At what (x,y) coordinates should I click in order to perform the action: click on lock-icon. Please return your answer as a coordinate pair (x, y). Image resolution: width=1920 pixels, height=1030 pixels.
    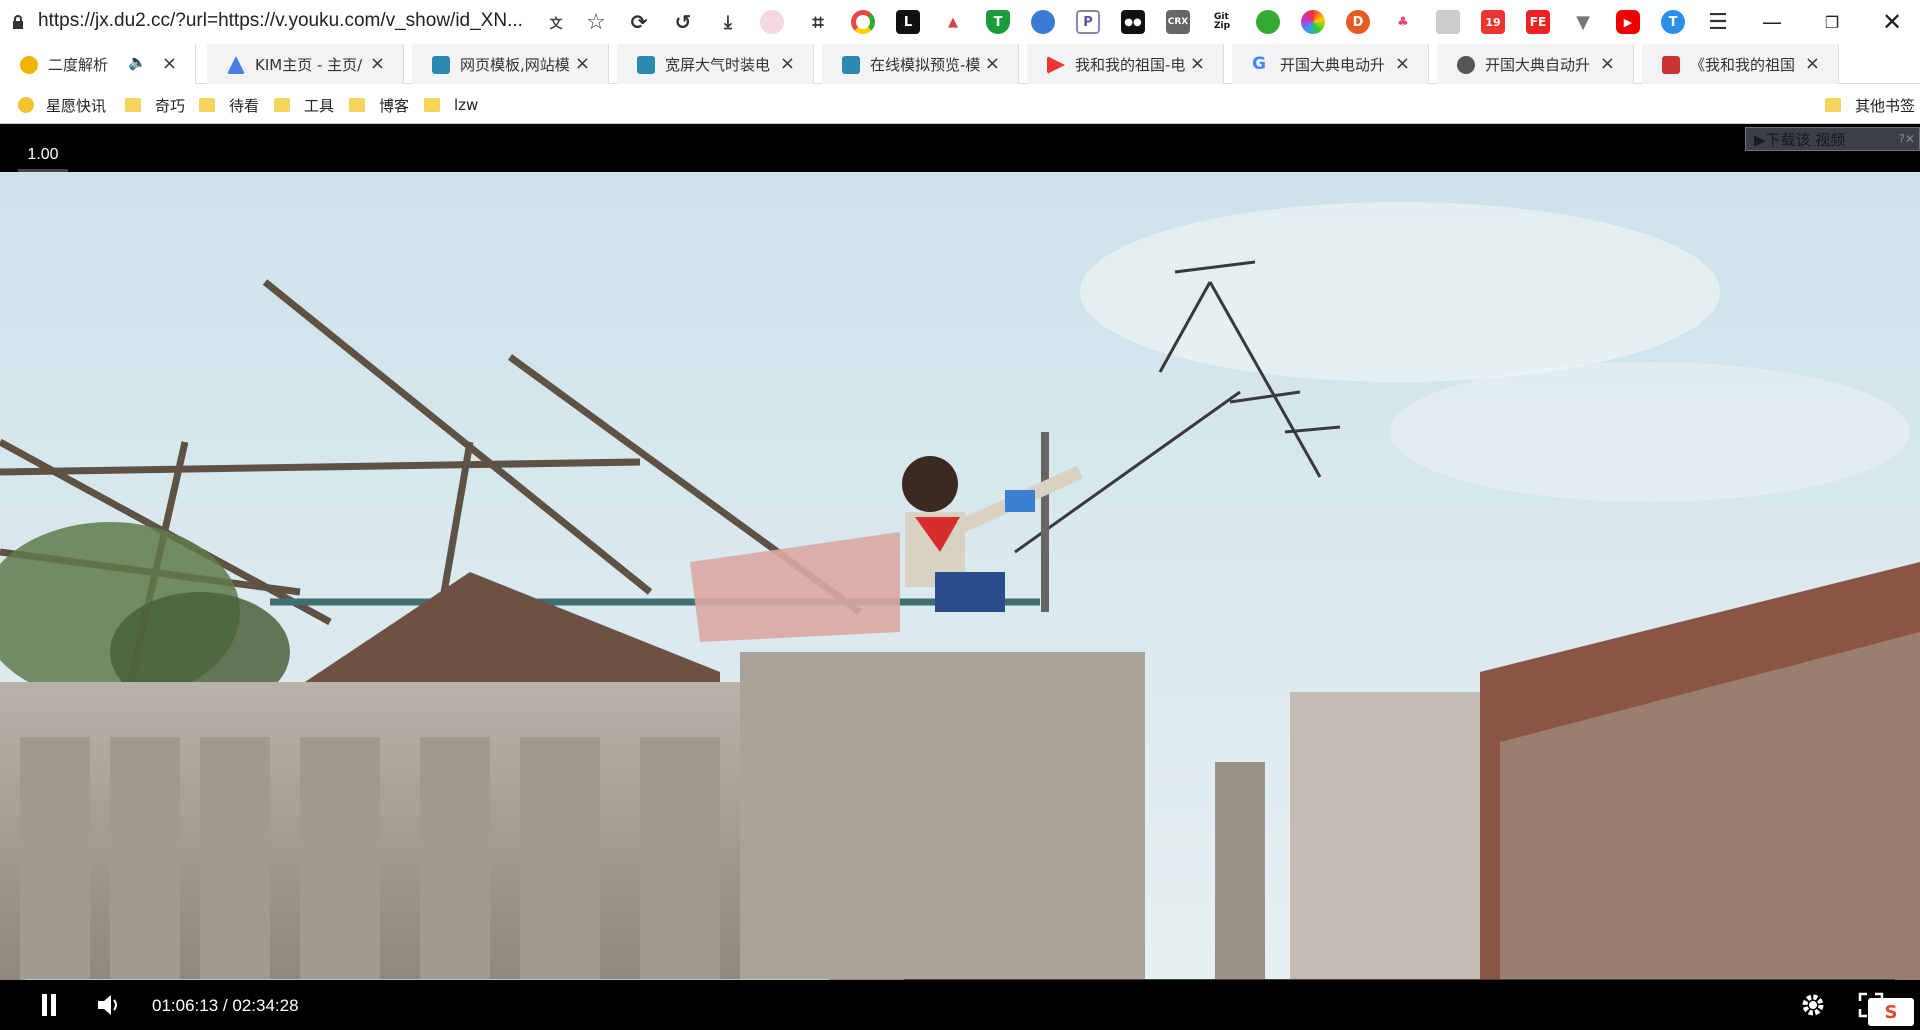
    Looking at the image, I should click on (18, 22).